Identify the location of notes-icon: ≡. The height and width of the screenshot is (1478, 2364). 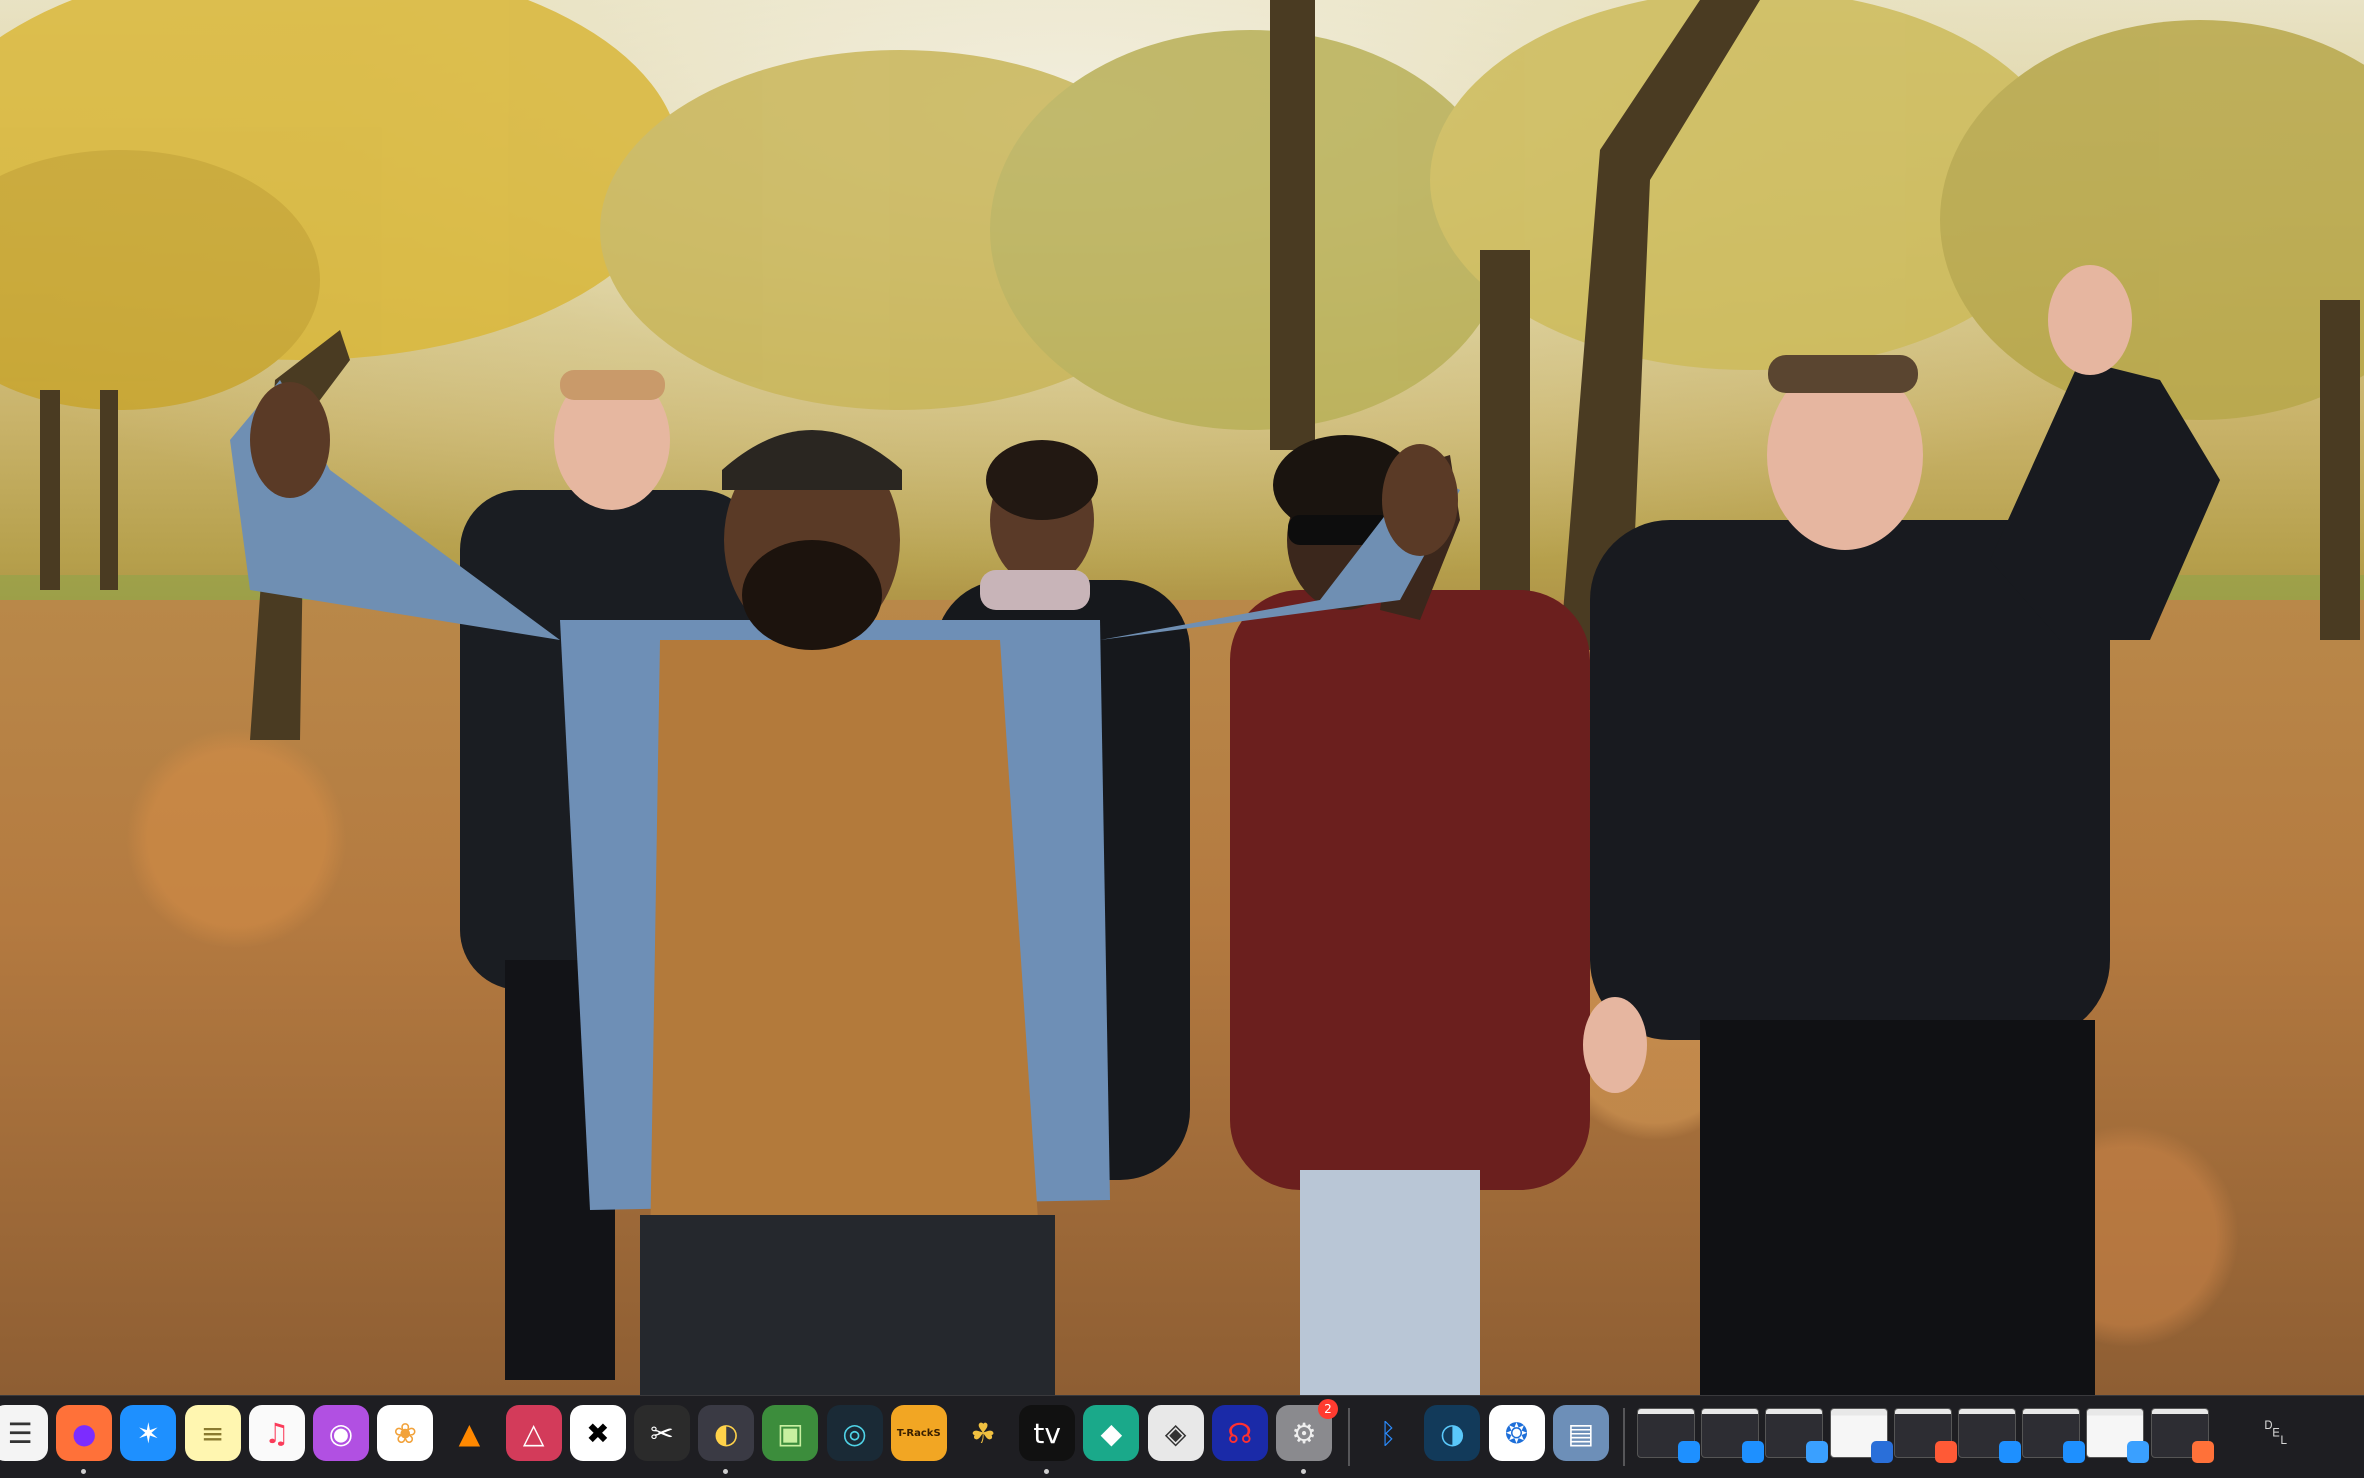
(212, 1433).